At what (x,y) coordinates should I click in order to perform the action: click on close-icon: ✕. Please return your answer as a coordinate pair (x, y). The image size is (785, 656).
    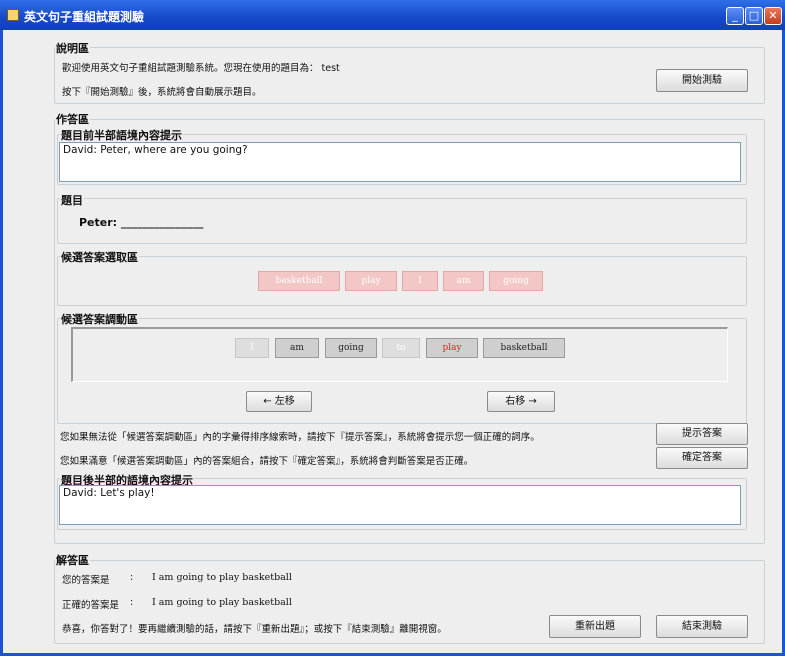
    Looking at the image, I should click on (773, 16).